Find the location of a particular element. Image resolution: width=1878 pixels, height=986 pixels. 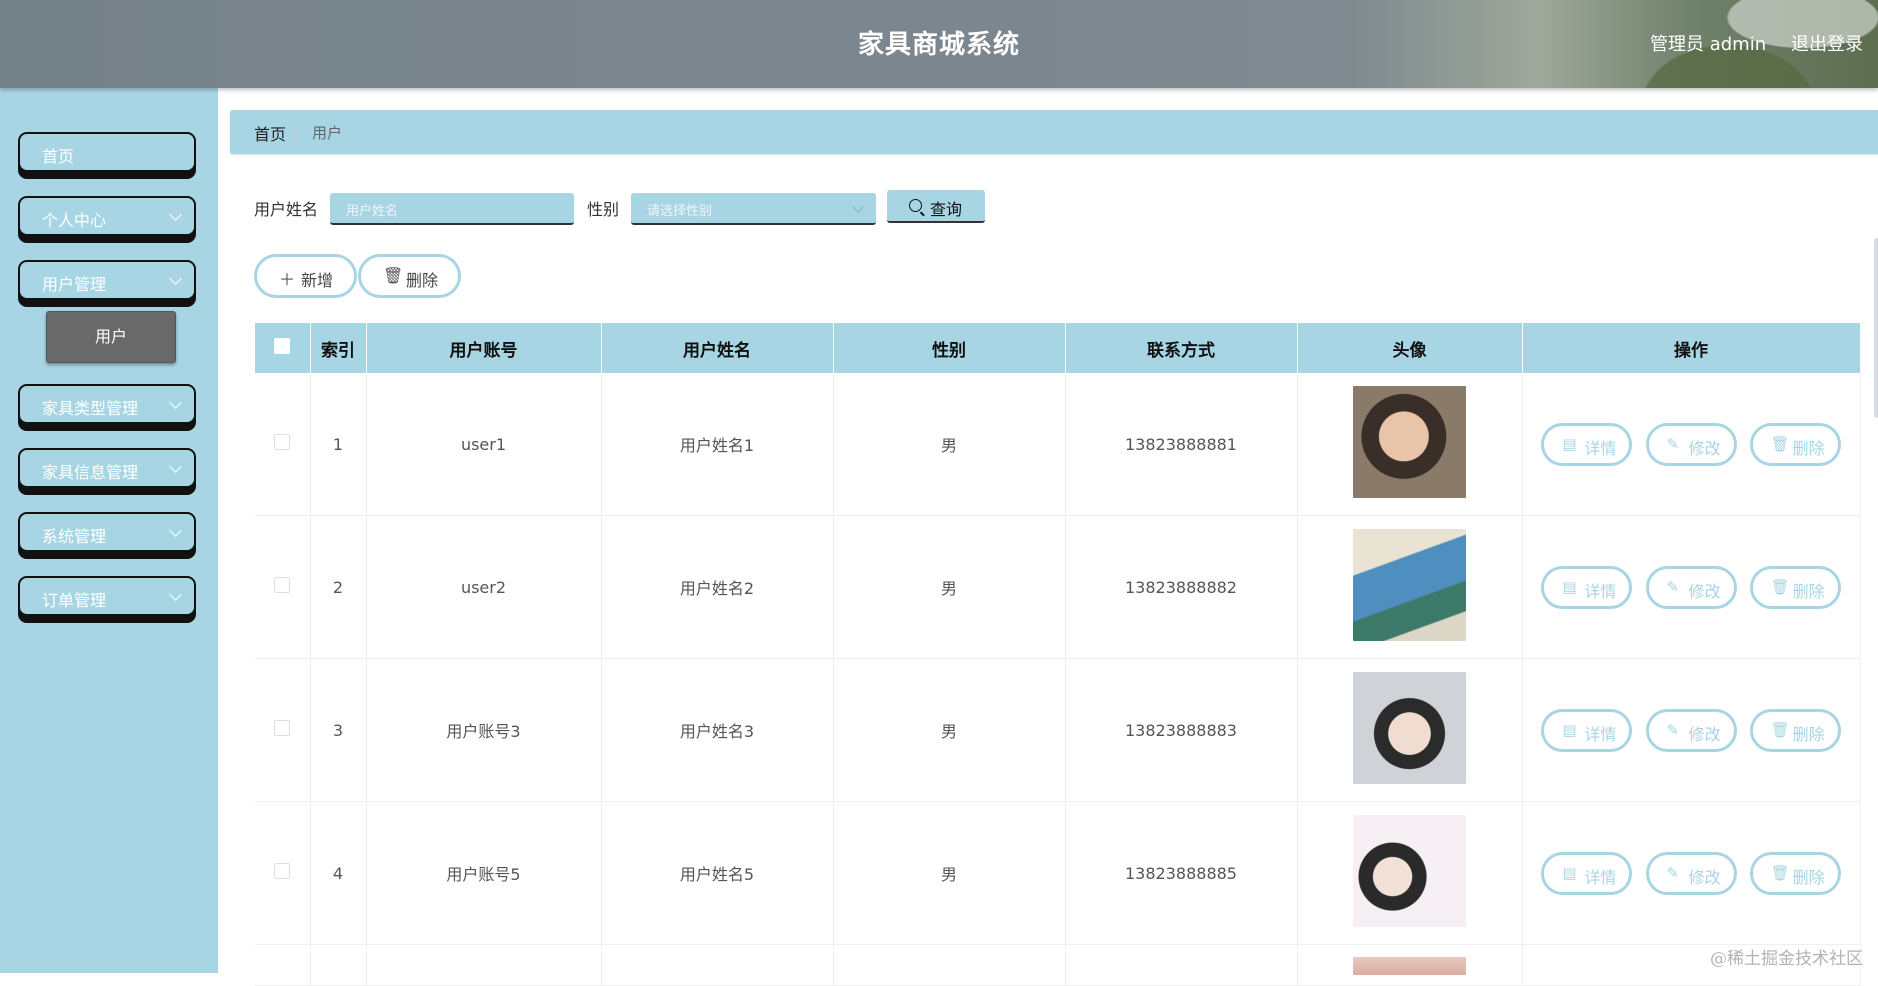

sidebar-item-home: 首页 is located at coordinates (107, 152).